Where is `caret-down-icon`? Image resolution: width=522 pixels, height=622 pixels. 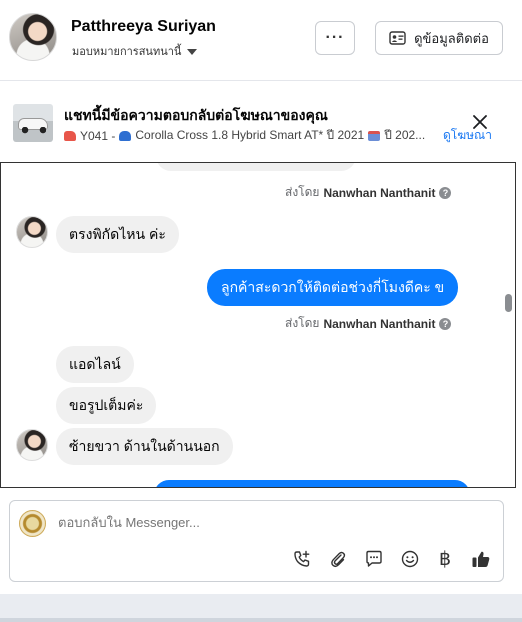
caret-down-icon is located at coordinates (192, 51).